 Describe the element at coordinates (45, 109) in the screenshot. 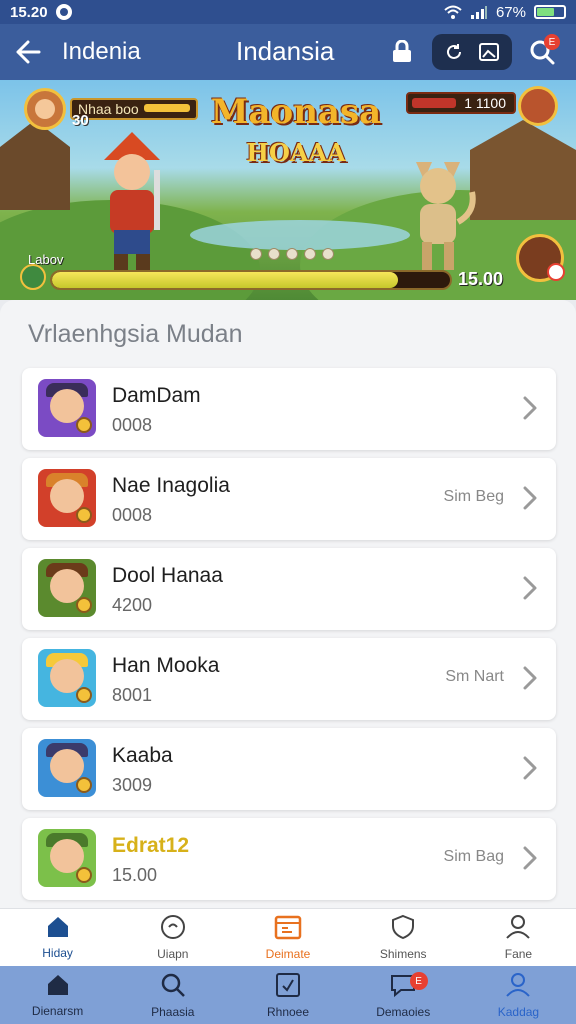

I see `player-avatar` at that location.